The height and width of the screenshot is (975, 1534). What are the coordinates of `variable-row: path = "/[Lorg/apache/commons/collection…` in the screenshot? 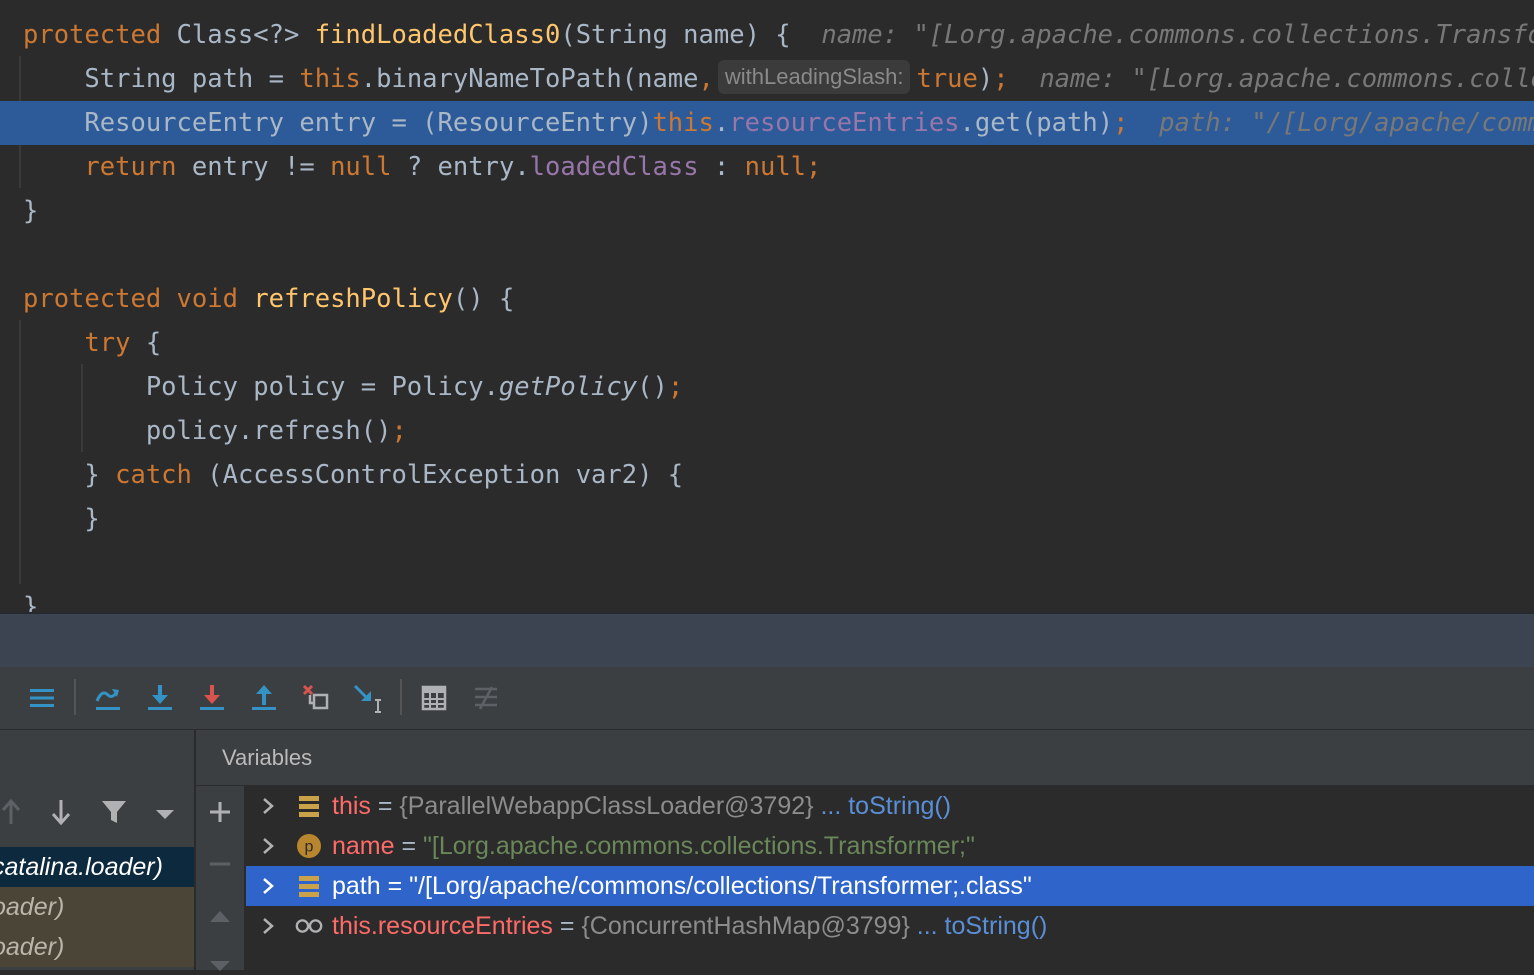 It's located at (890, 886).